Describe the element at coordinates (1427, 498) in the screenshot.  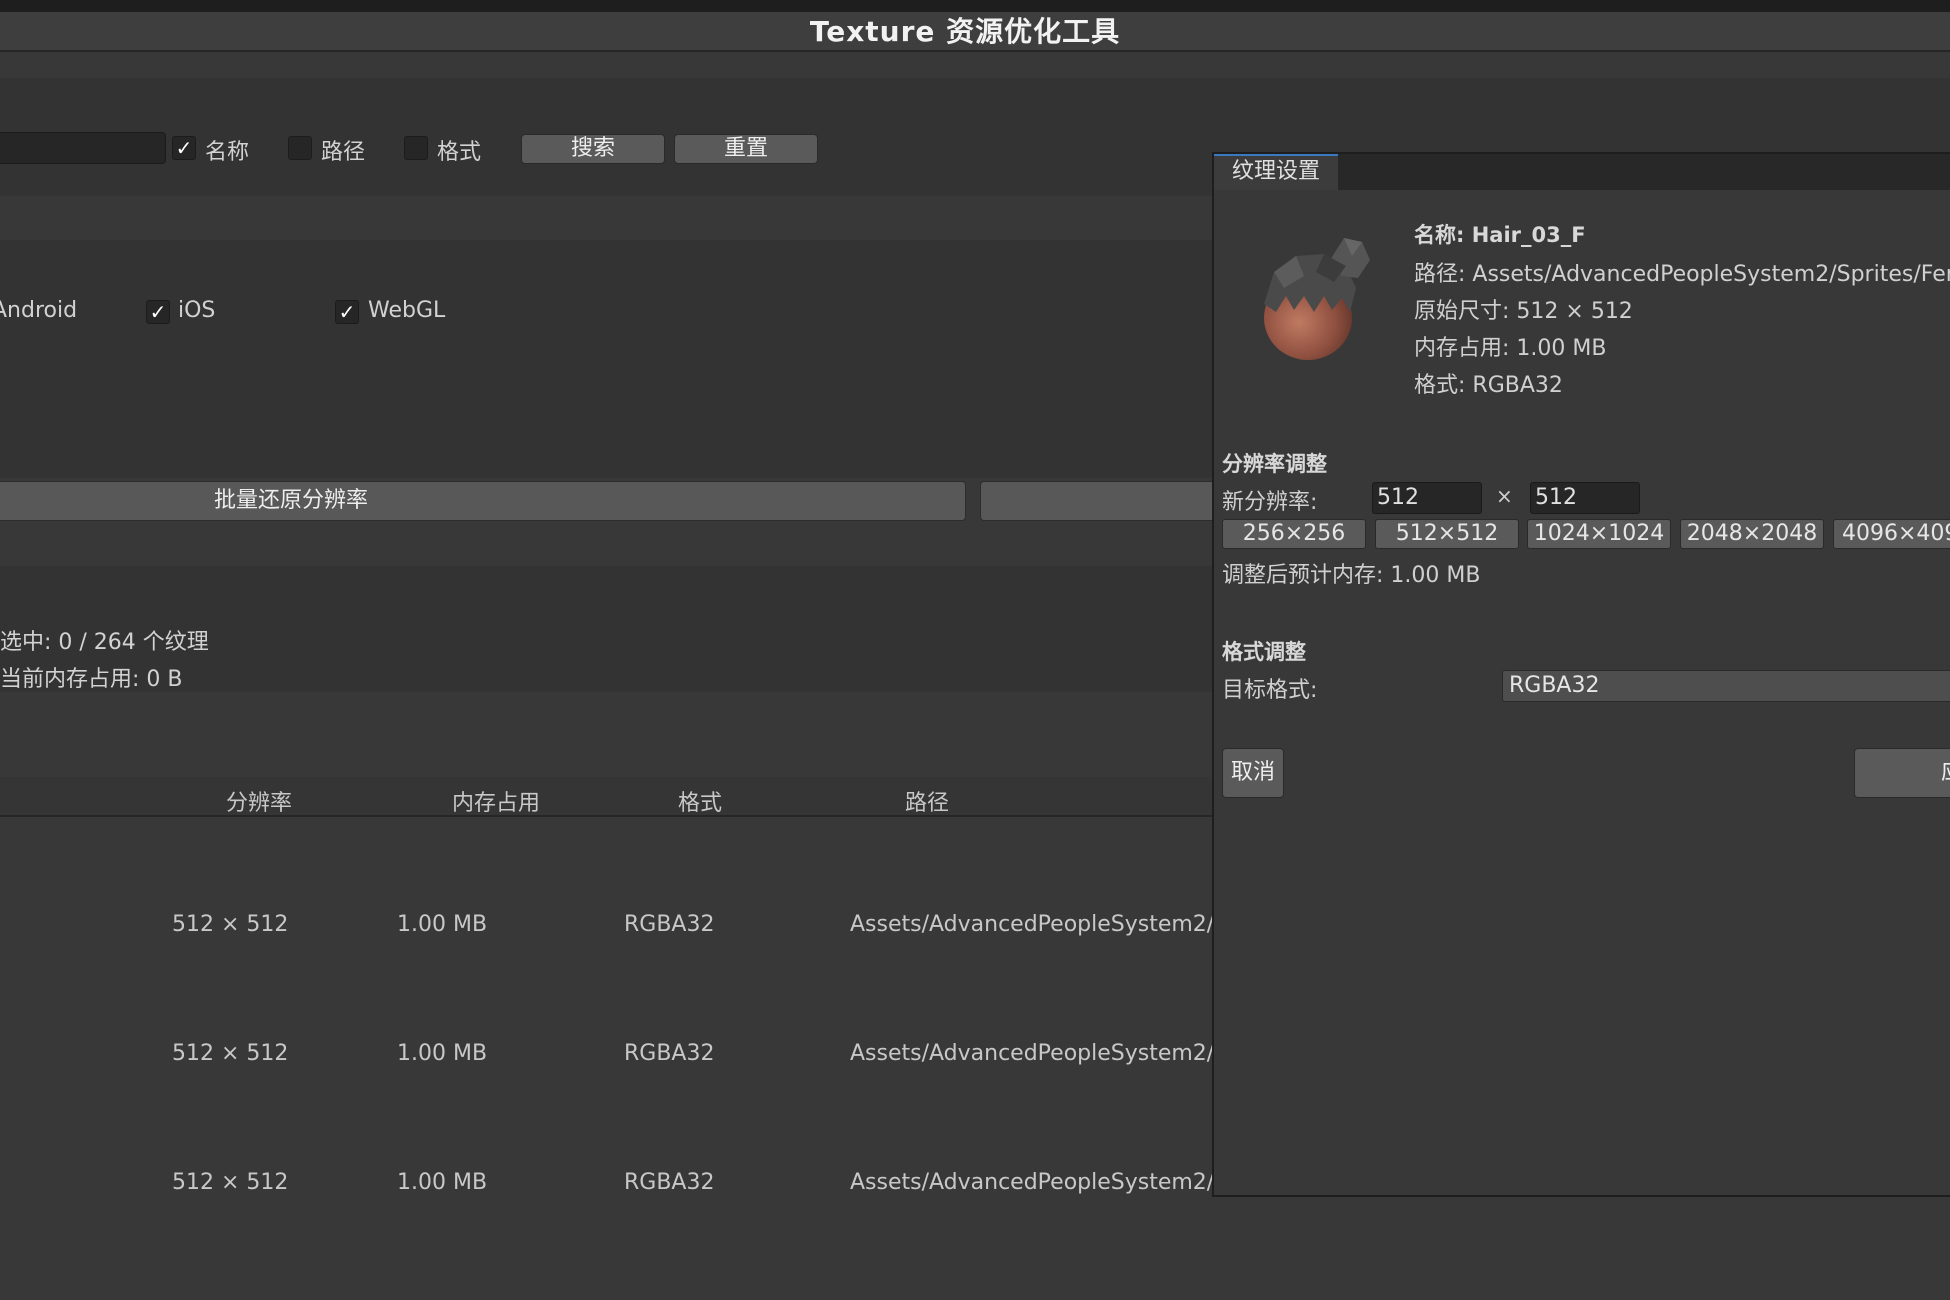
I see `resolution-width-input: 512` at that location.